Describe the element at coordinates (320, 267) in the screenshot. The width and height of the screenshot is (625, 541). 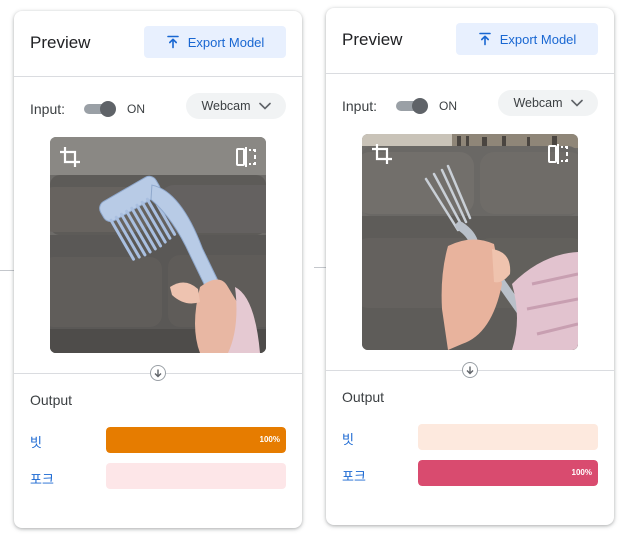
I see `pipeline-connector-middle` at that location.